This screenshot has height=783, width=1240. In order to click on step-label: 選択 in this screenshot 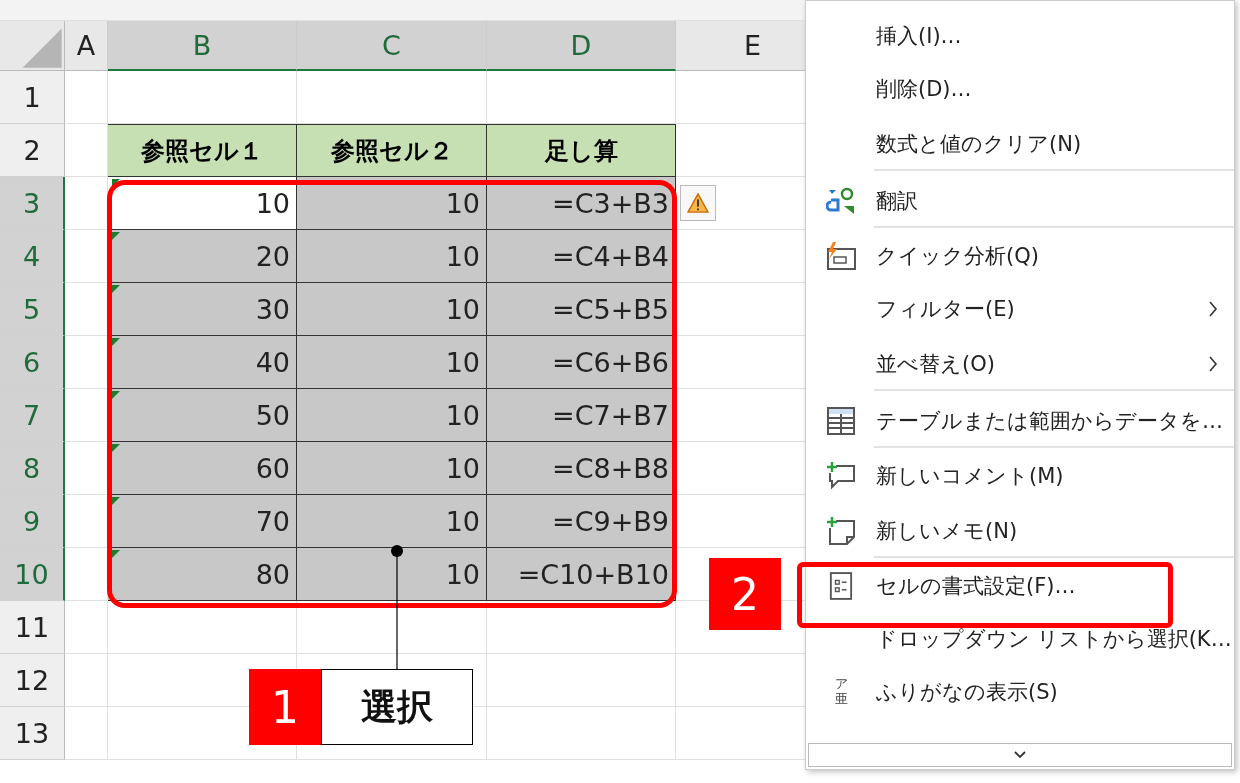, I will do `click(397, 707)`.